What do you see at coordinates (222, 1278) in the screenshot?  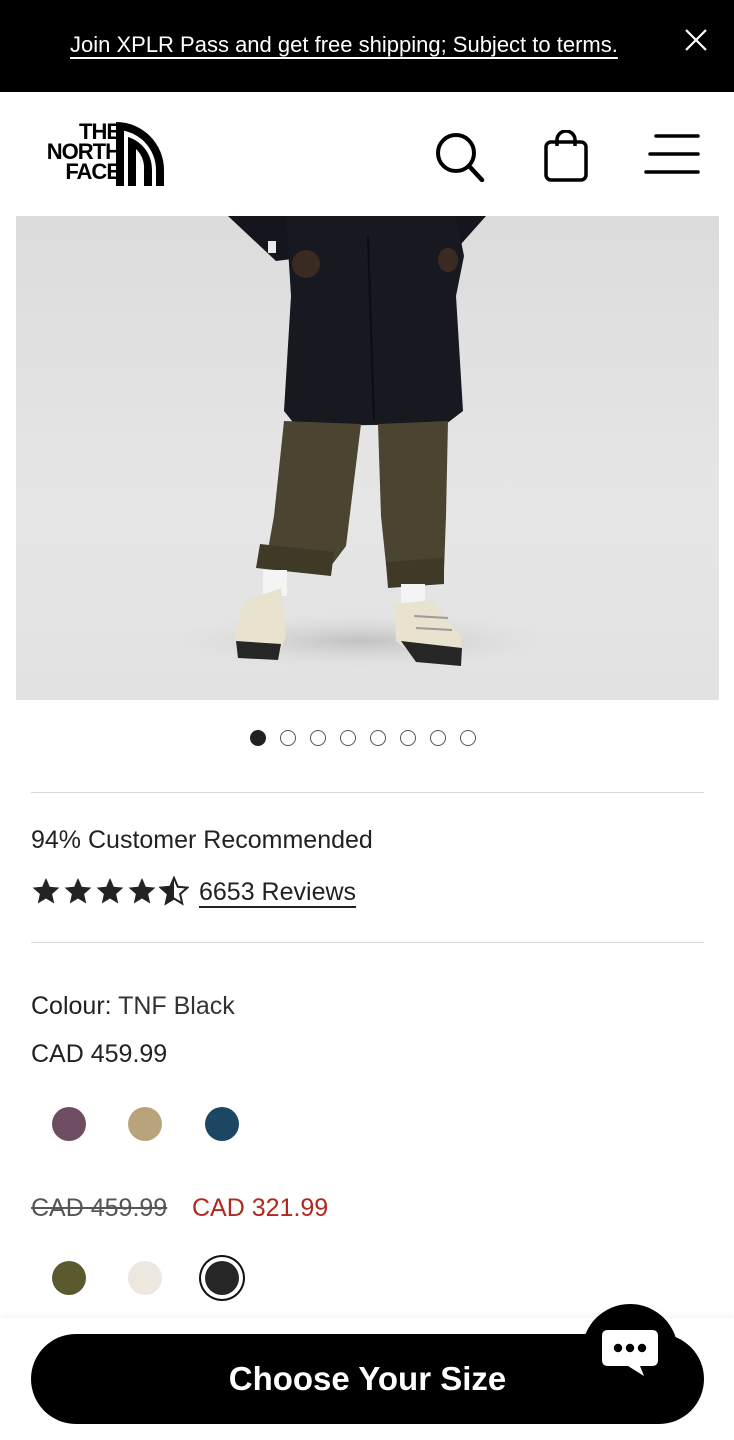 I see `colour-swatch-black` at bounding box center [222, 1278].